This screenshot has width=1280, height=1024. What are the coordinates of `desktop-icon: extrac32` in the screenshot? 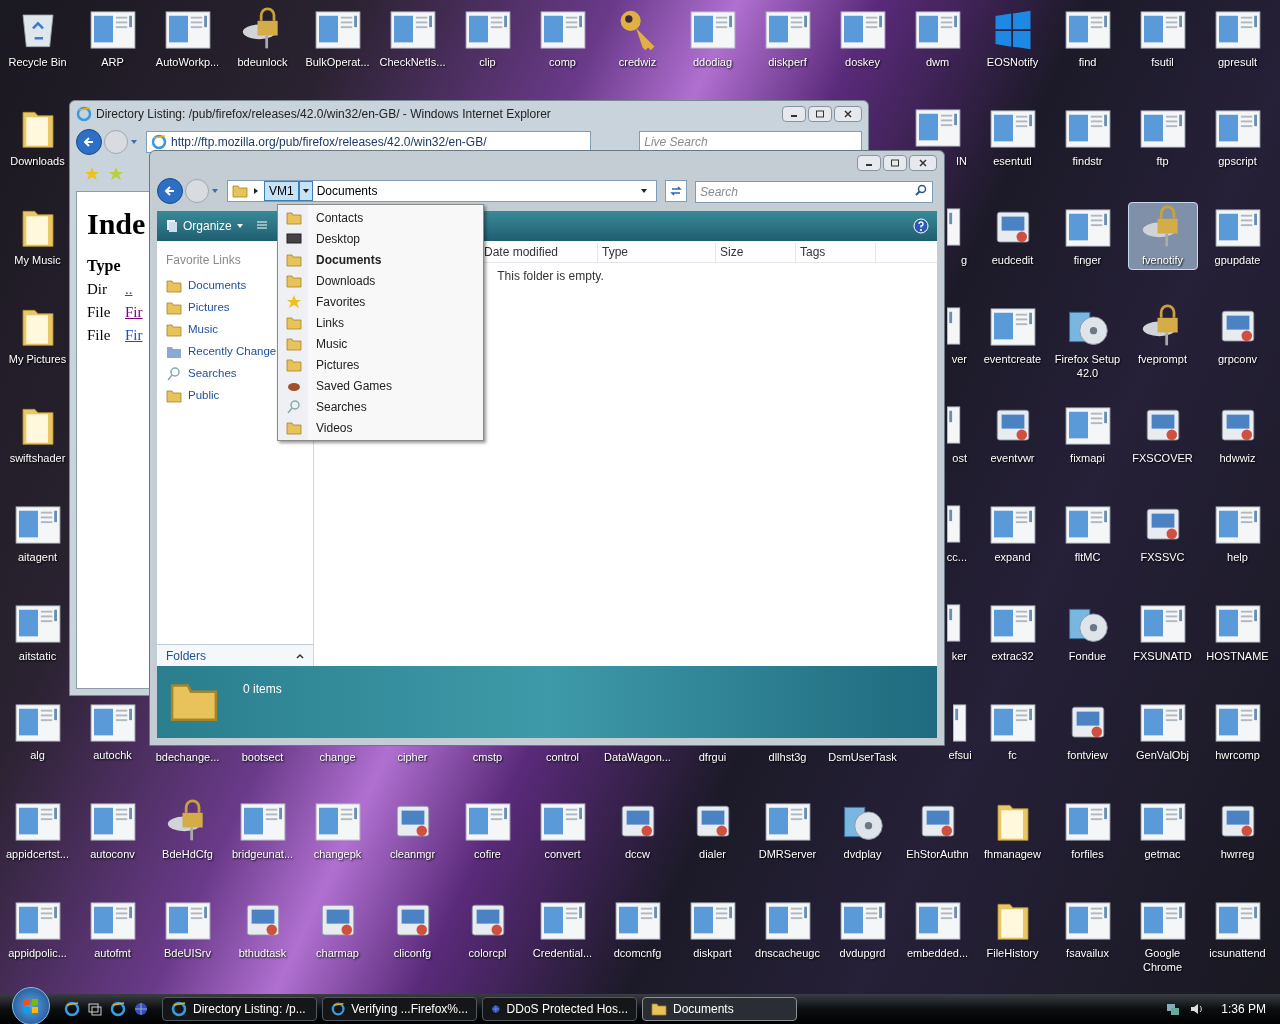 It's located at (1012, 632).